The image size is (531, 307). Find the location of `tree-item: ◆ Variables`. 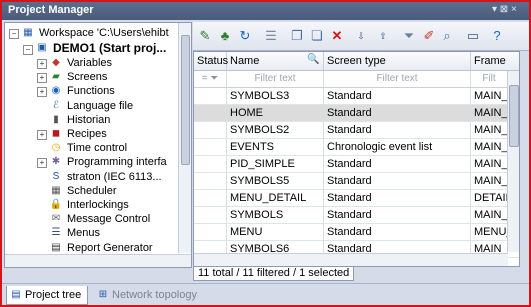

tree-item: ◆ Variables is located at coordinates (80, 63).